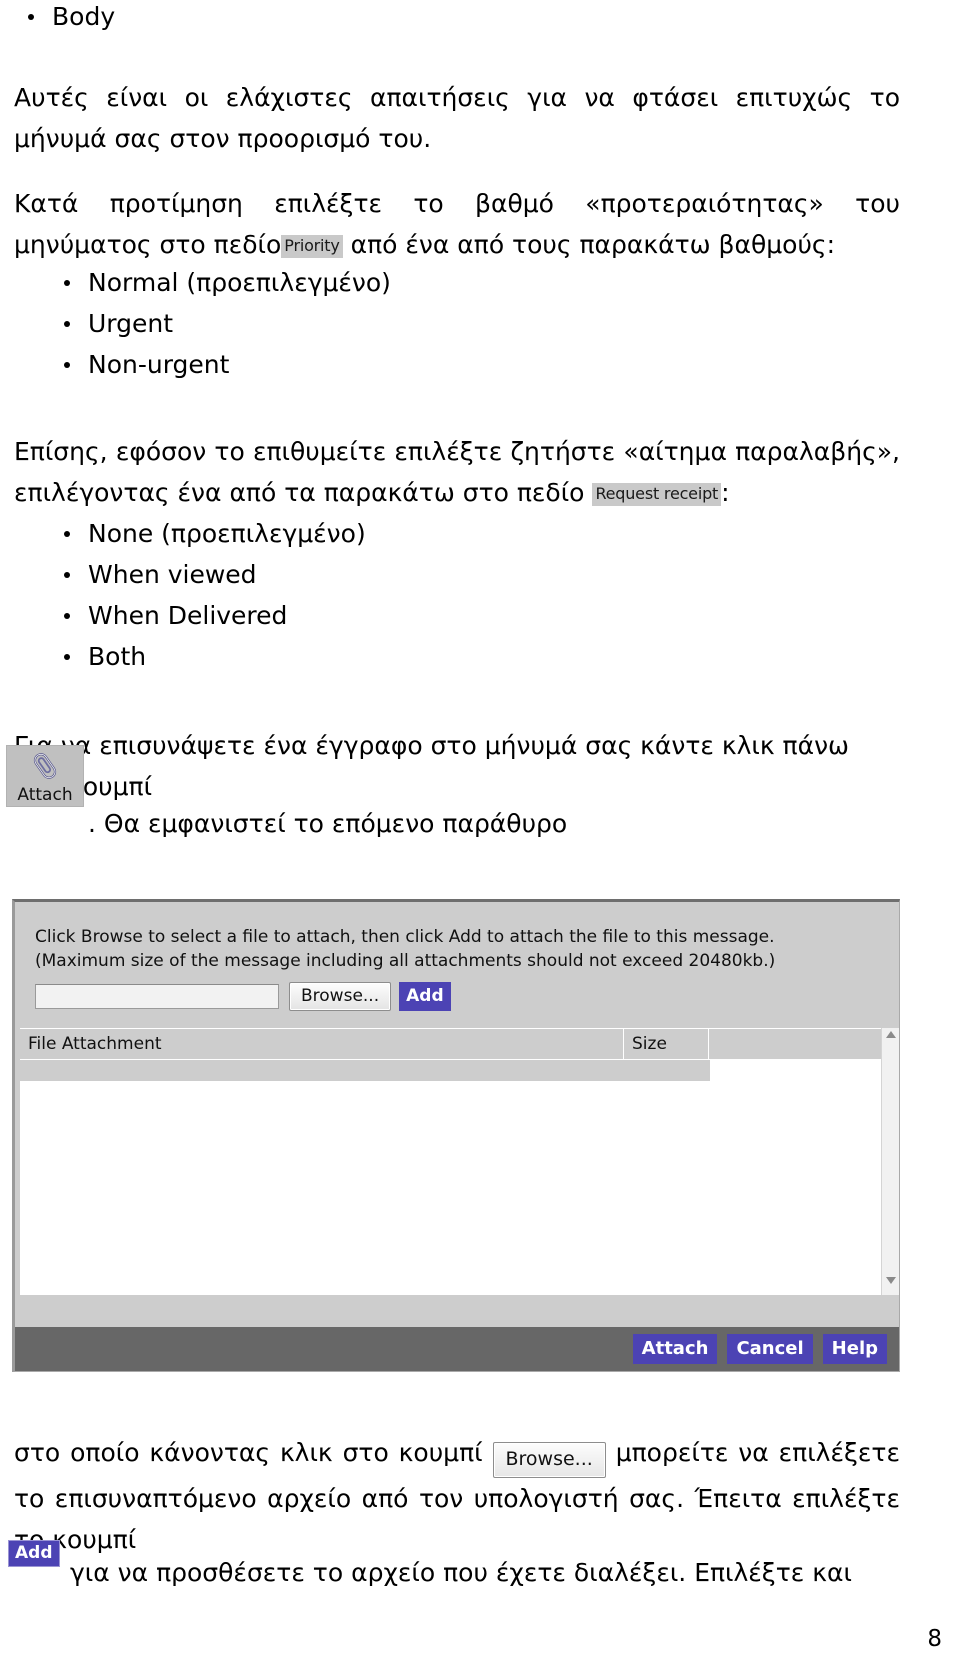 The width and height of the screenshot is (960, 1672). I want to click on file-path-input, so click(157, 996).